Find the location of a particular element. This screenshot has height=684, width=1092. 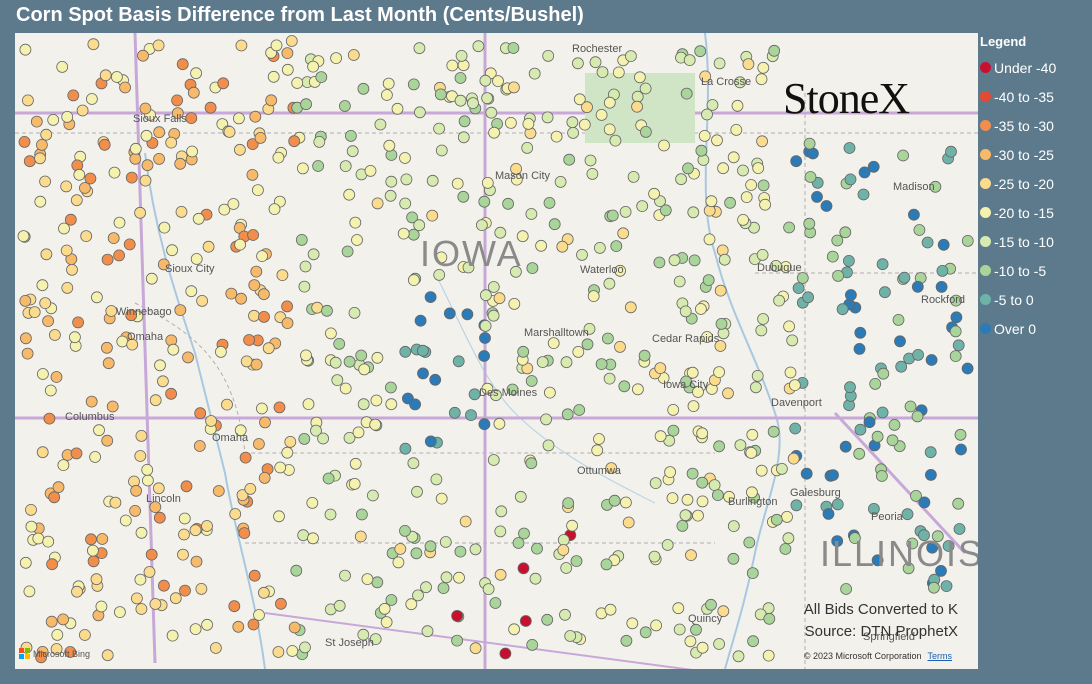

legend-item: Under -40 is located at coordinates (1035, 67).